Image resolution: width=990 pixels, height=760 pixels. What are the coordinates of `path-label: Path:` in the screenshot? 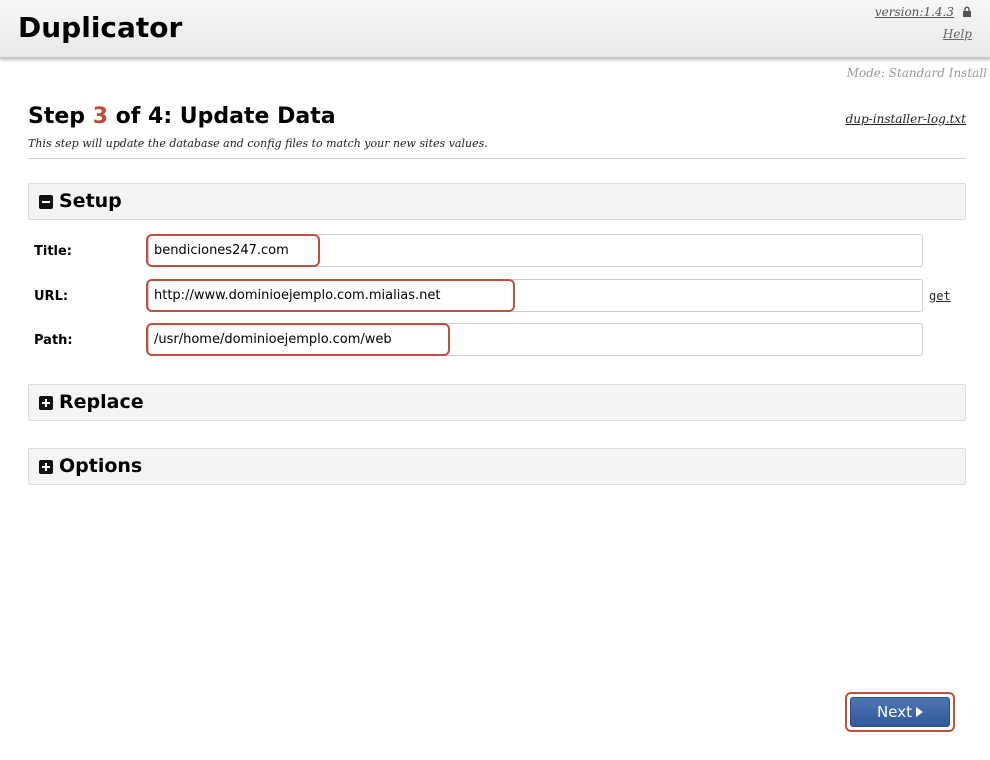 It's located at (53, 340).